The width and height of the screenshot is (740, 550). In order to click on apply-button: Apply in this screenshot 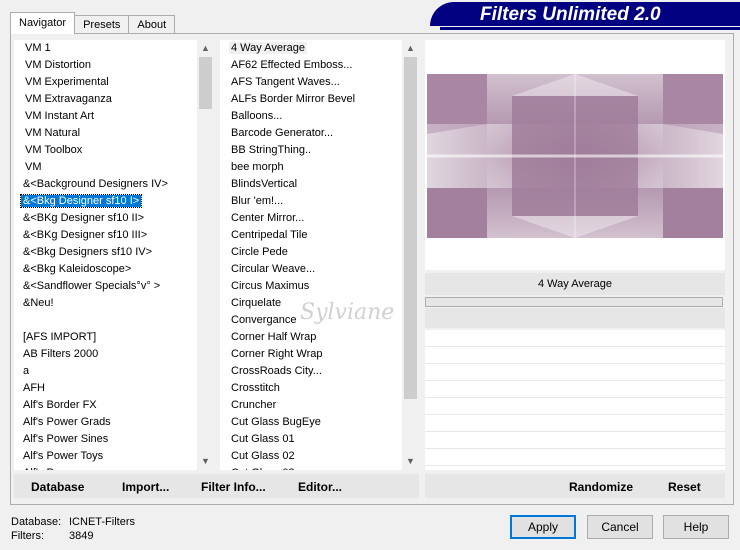, I will do `click(543, 527)`.